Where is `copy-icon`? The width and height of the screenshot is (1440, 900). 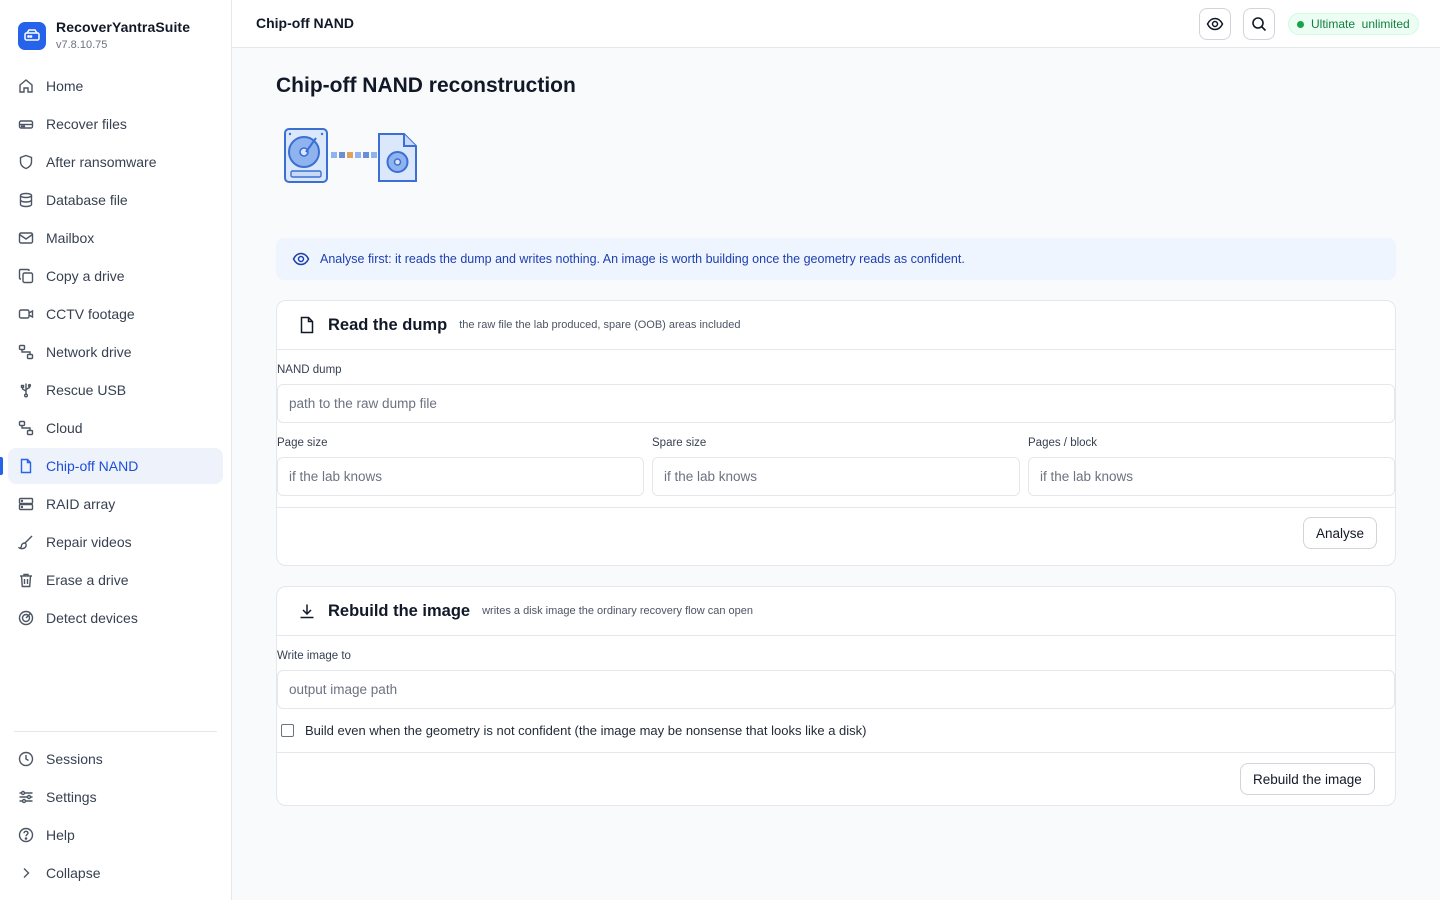
copy-icon is located at coordinates (26, 276).